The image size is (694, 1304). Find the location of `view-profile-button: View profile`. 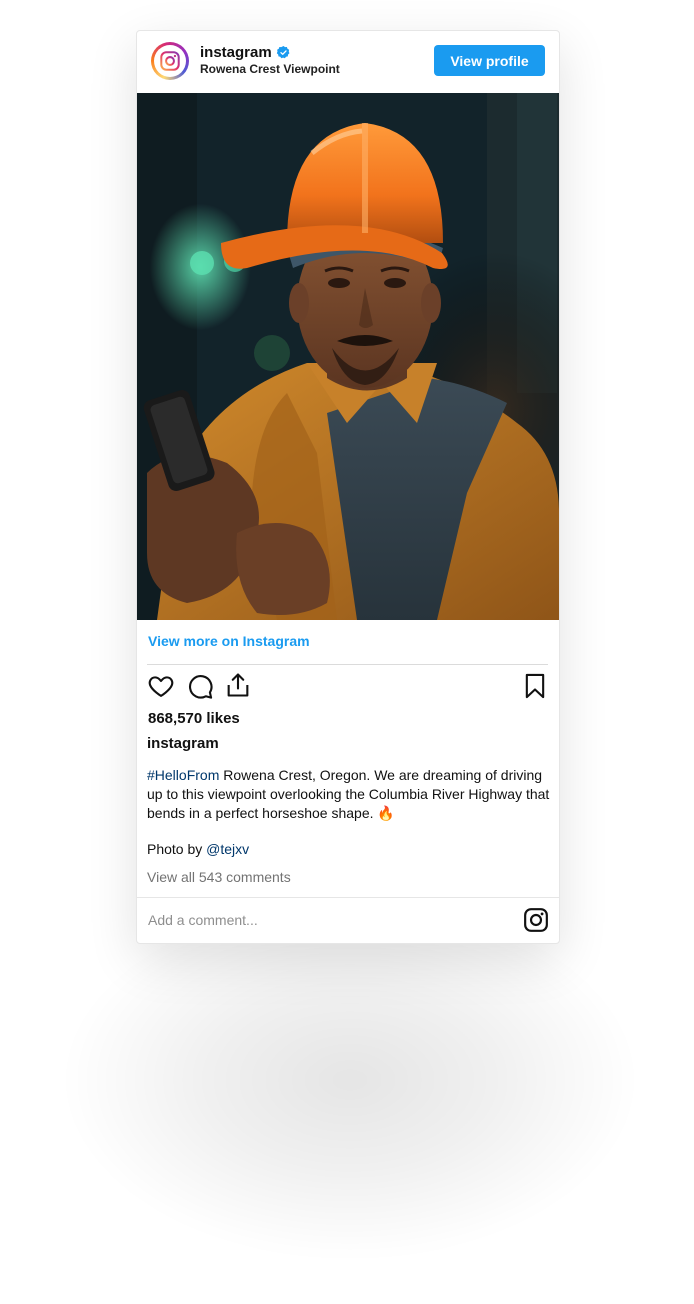

view-profile-button: View profile is located at coordinates (489, 60).